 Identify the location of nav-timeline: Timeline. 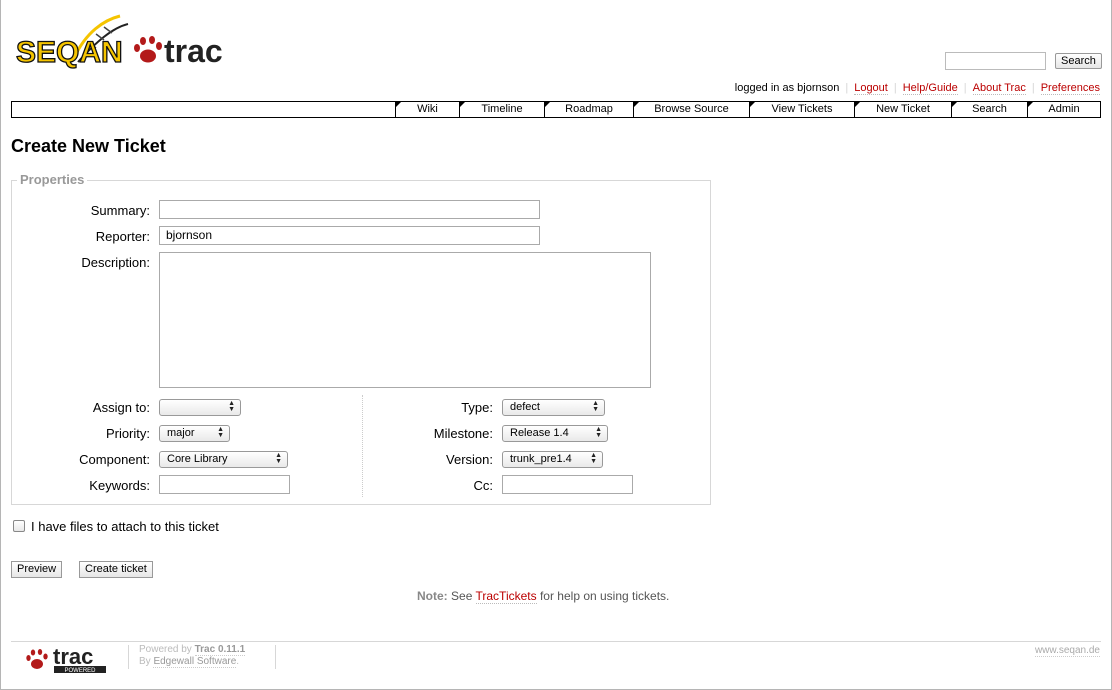
(501, 109).